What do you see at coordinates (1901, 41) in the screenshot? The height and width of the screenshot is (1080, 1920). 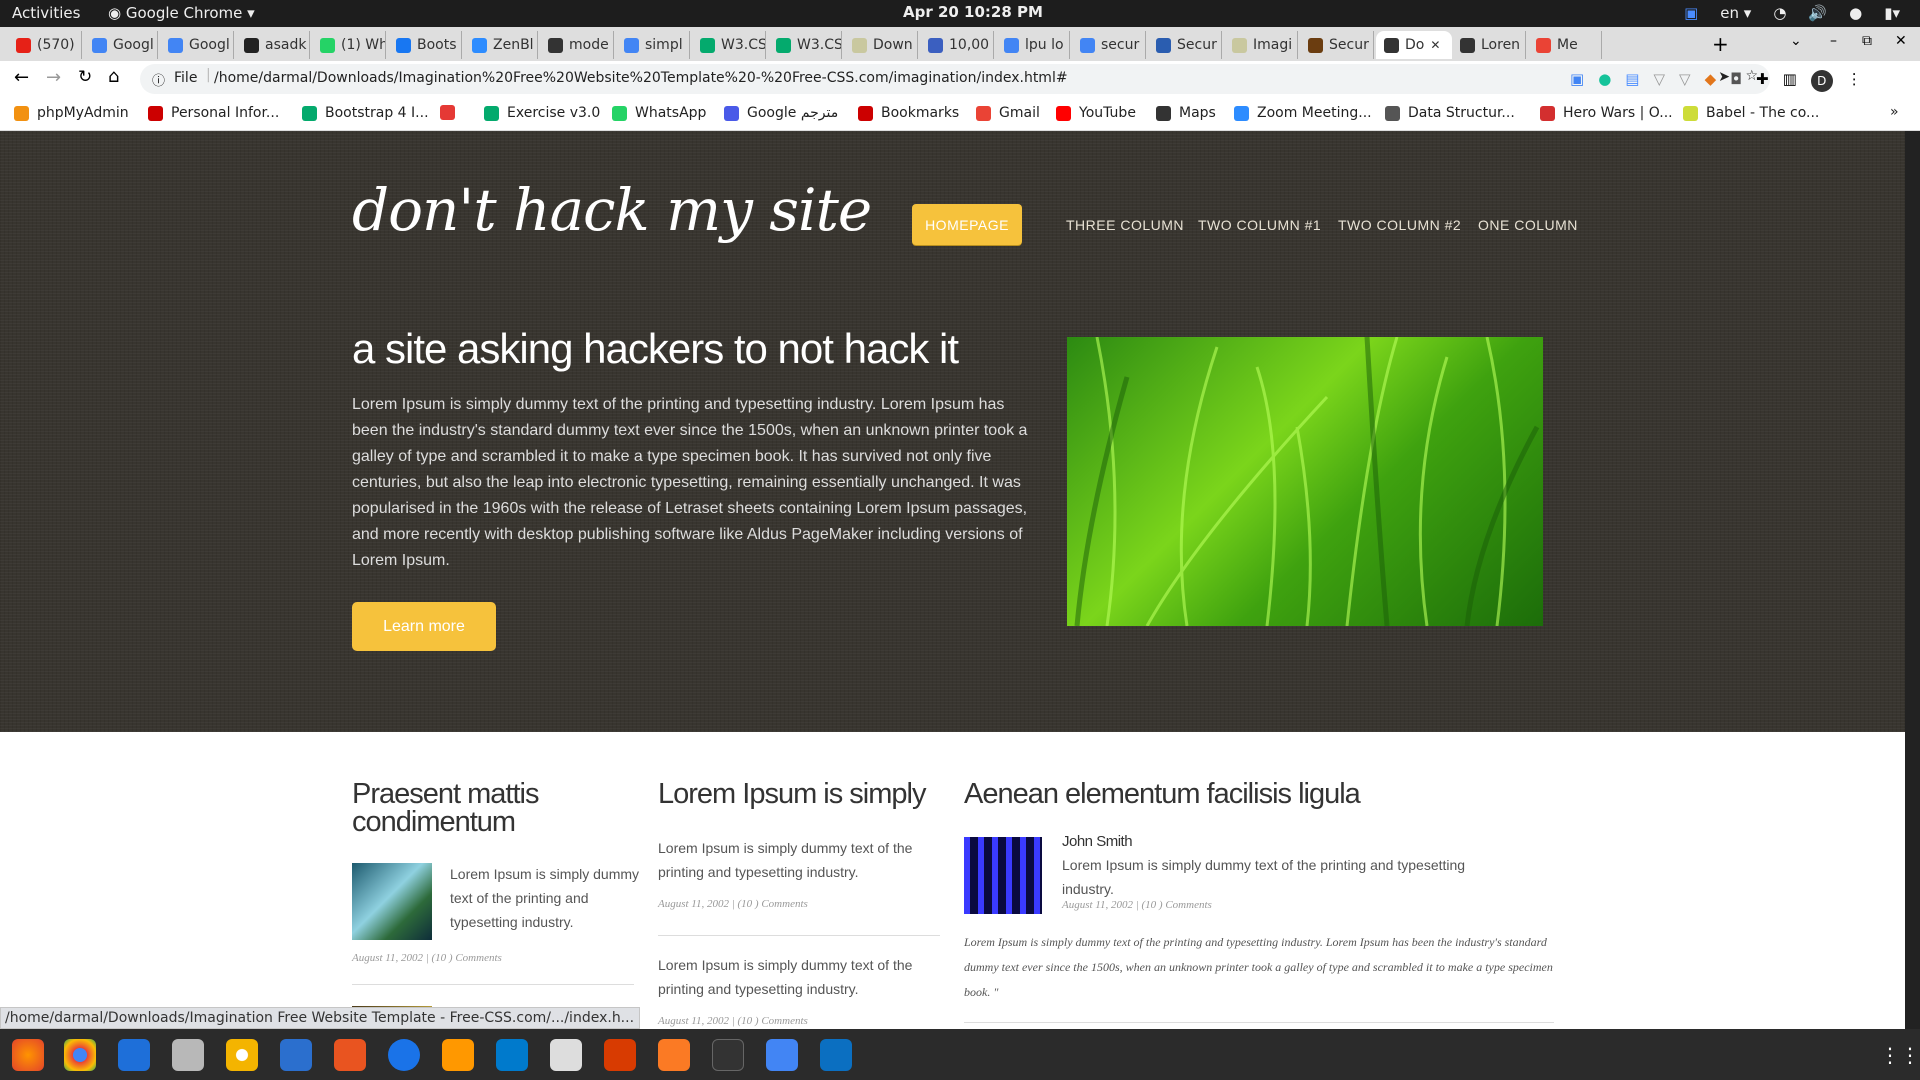 I see `close-window-icon: ✕` at bounding box center [1901, 41].